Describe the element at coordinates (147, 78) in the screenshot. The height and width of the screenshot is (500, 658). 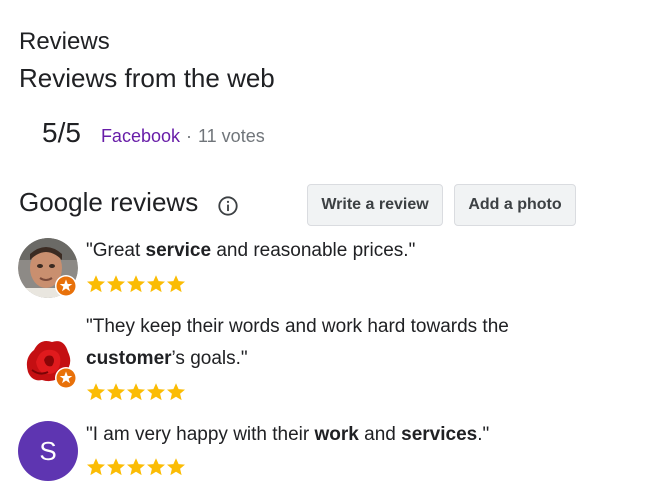
I see `reviews-from-web-heading: Reviews from the web` at that location.